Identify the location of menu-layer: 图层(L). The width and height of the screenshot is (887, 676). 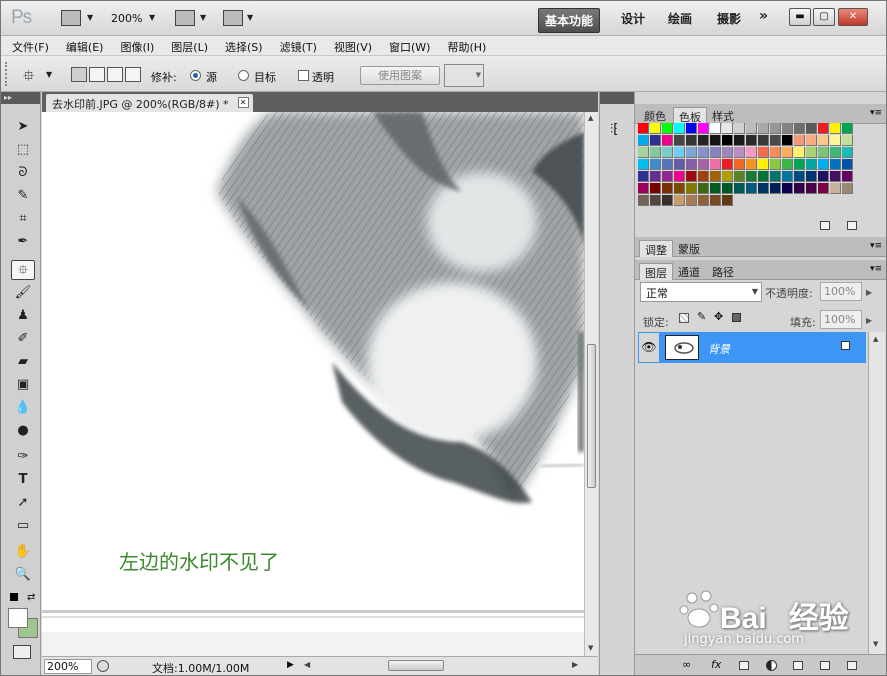
(187, 45).